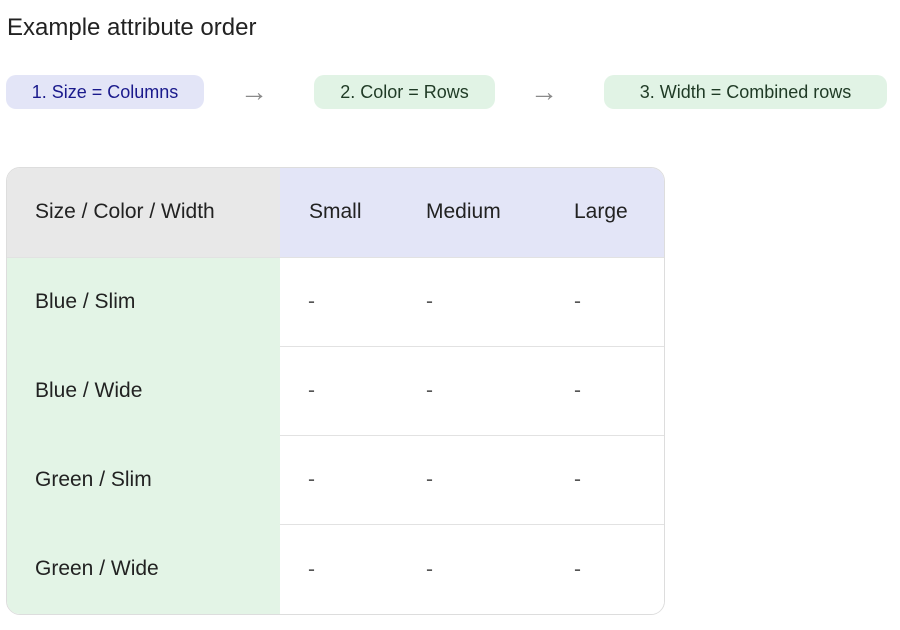  Describe the element at coordinates (143, 569) in the screenshot. I see `row-header-green-wide: Green / Wide` at that location.